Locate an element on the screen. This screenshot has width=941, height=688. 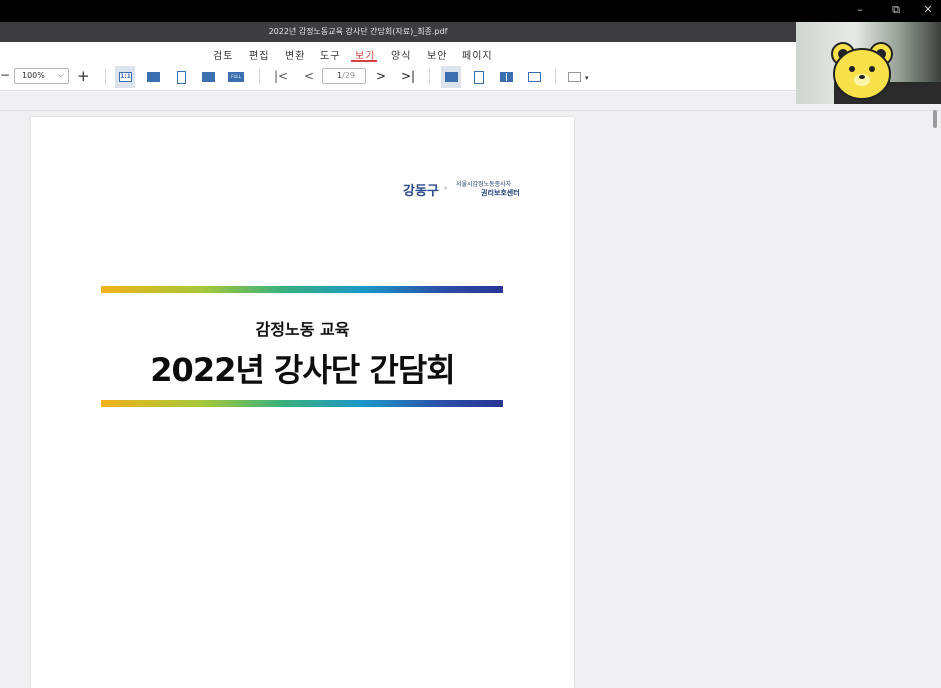
two-page-view-button is located at coordinates (506, 77).